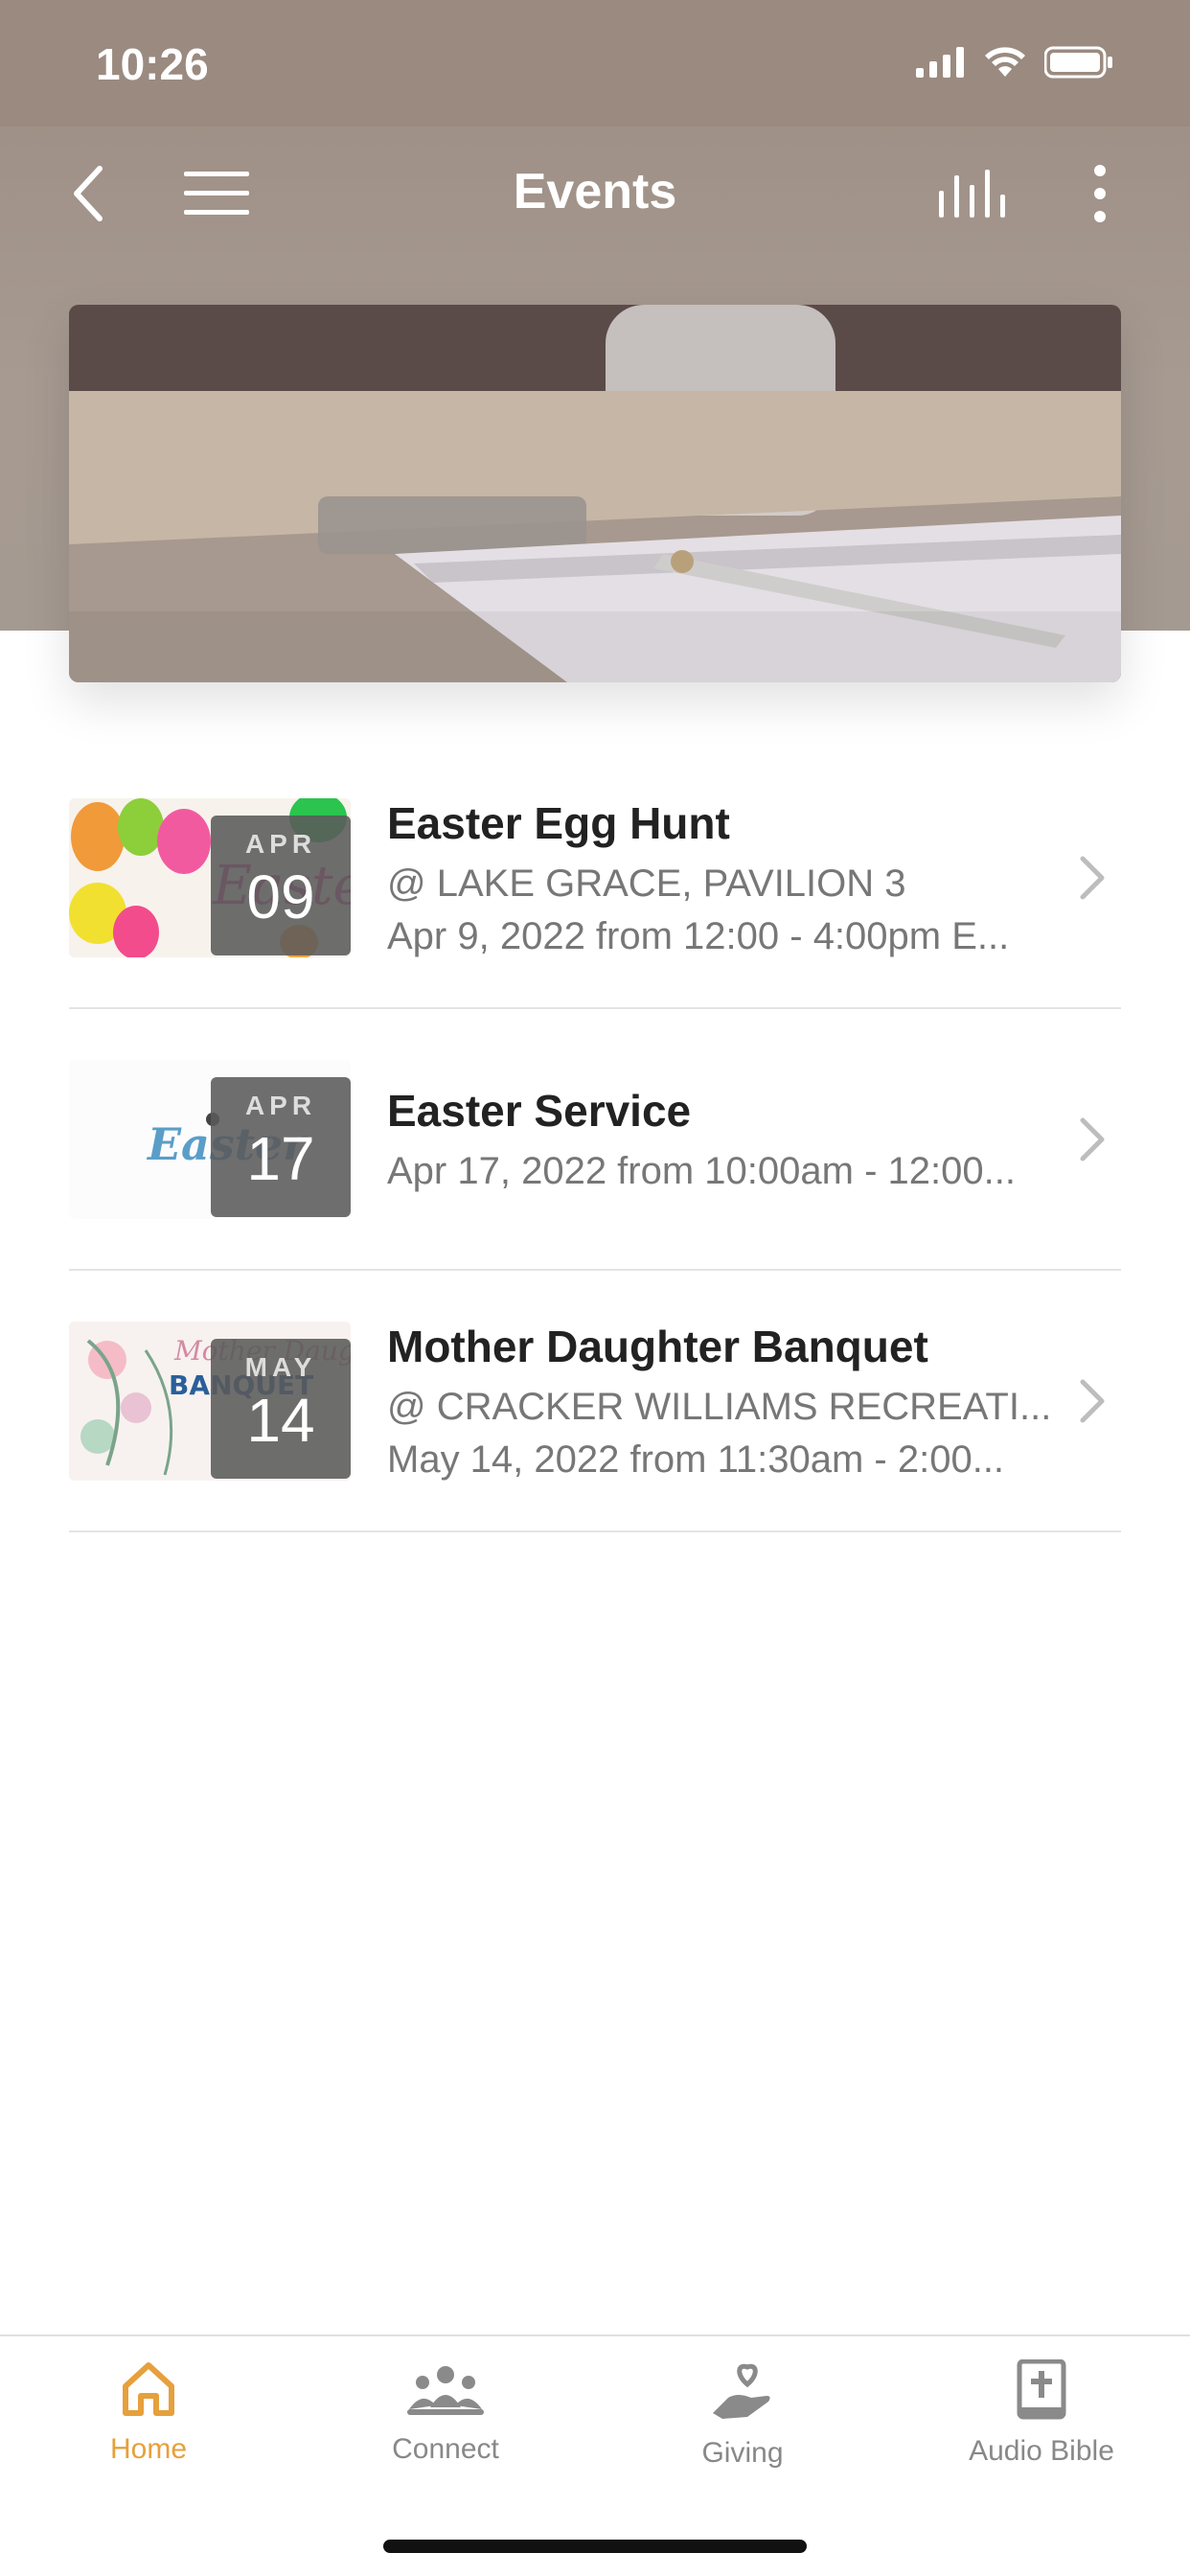 The height and width of the screenshot is (2576, 1190). Describe the element at coordinates (647, 883) in the screenshot. I see `event-location: @ LAKE GRACE, PAVILION 3` at that location.